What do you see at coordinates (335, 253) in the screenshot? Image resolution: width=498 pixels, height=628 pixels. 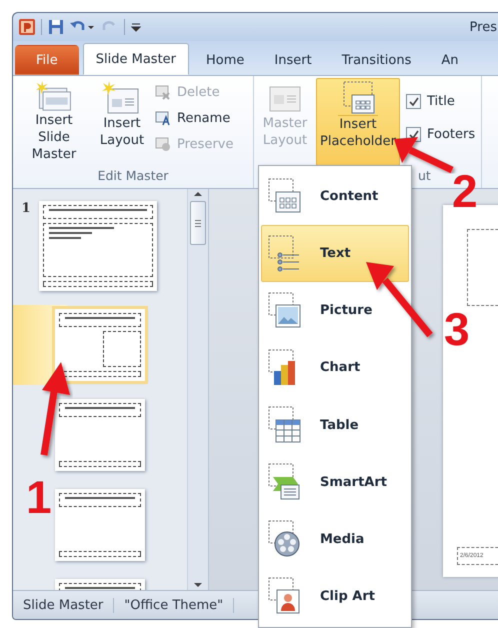 I see `menu-item: Text` at bounding box center [335, 253].